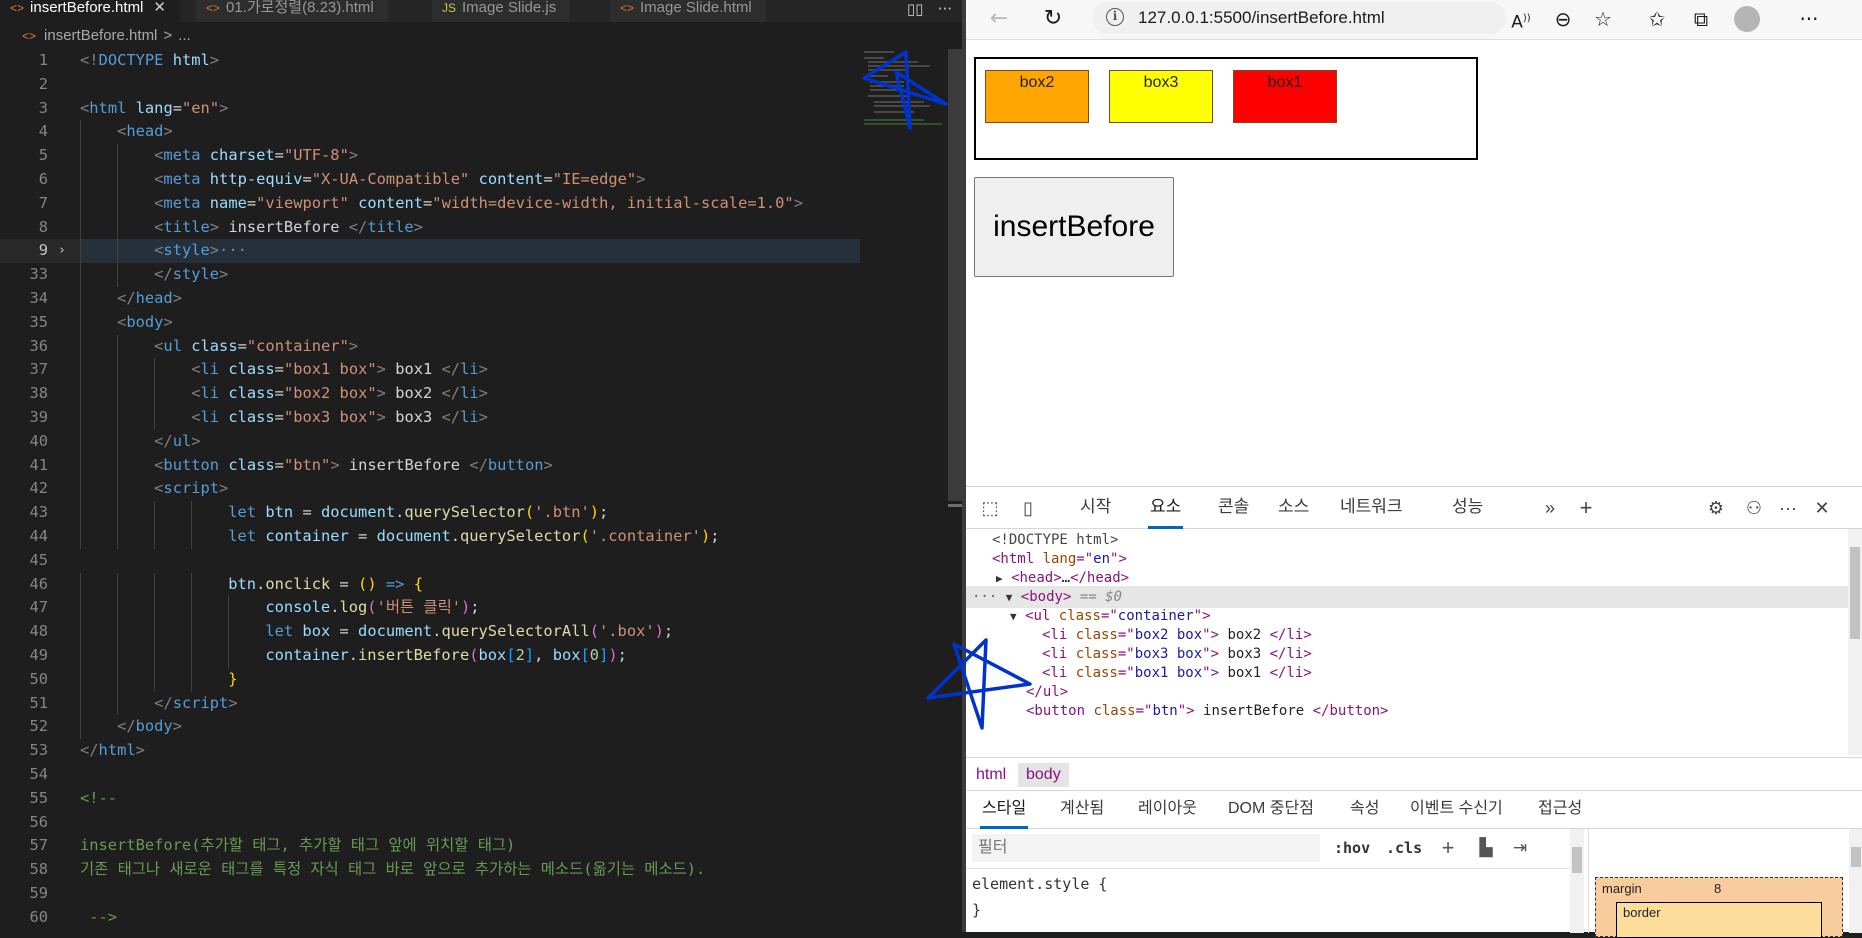 Image resolution: width=1862 pixels, height=938 pixels. I want to click on feedback-icon: ⚇, so click(1754, 508).